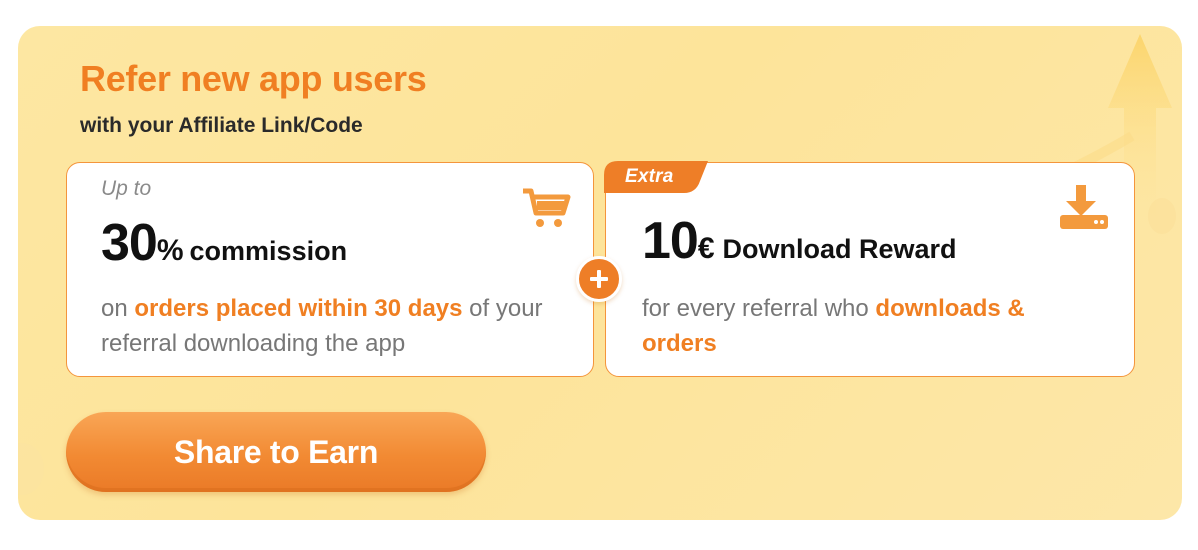  What do you see at coordinates (706, 248) in the screenshot?
I see `reward-unit: €` at bounding box center [706, 248].